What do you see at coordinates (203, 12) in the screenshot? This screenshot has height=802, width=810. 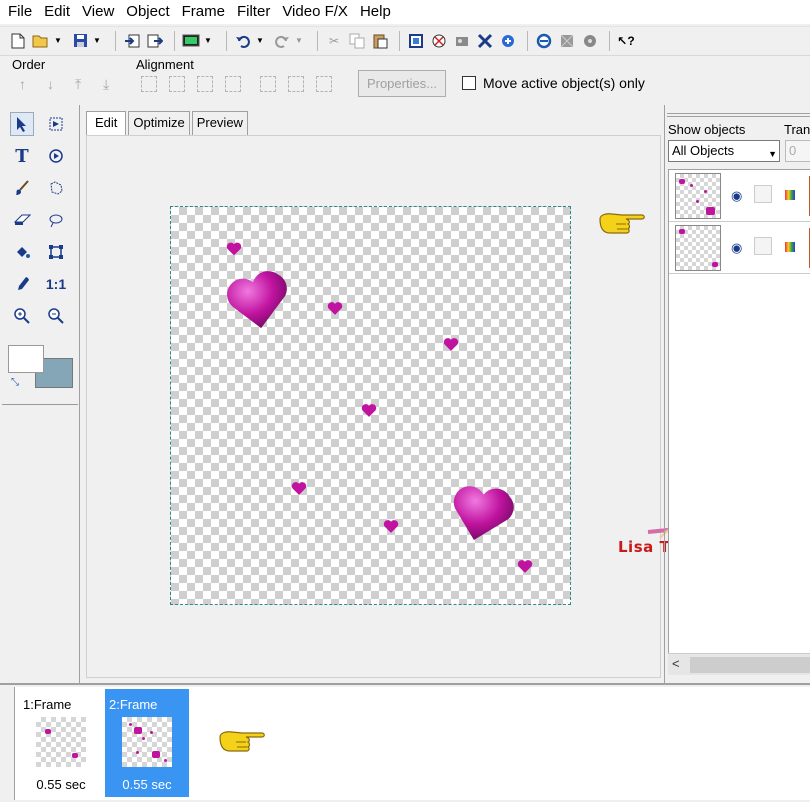 I see `menu-frame: Frame` at bounding box center [203, 12].